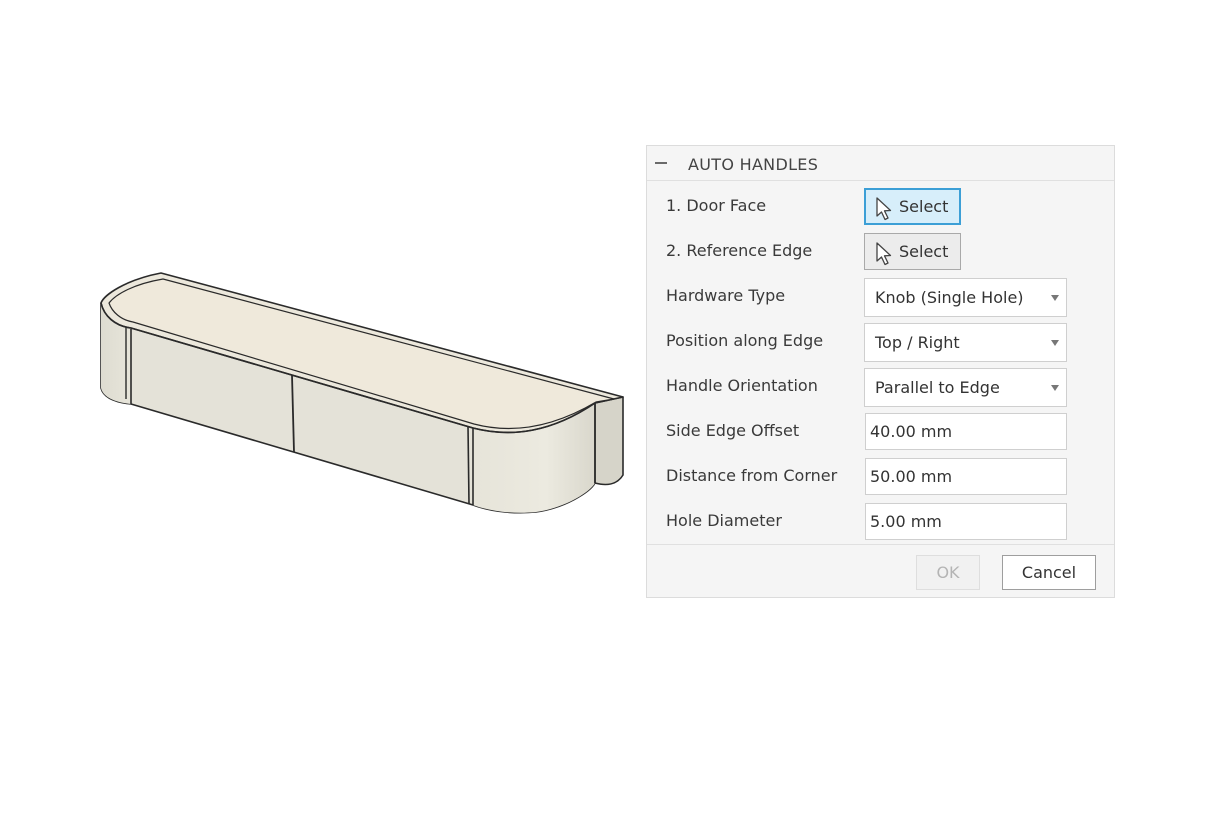 This screenshot has height=817, width=1222. I want to click on hole-diameter-row: Hole Diameter, so click(880, 521).